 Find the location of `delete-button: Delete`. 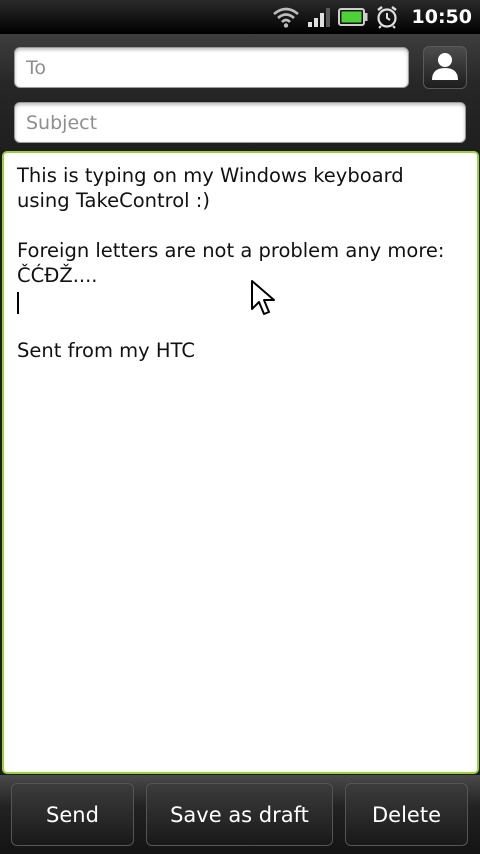

delete-button: Delete is located at coordinates (406, 814).